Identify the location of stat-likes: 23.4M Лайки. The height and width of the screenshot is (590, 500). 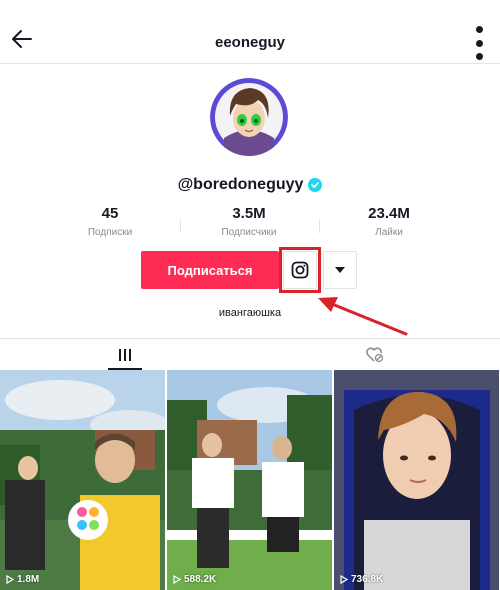
(389, 221).